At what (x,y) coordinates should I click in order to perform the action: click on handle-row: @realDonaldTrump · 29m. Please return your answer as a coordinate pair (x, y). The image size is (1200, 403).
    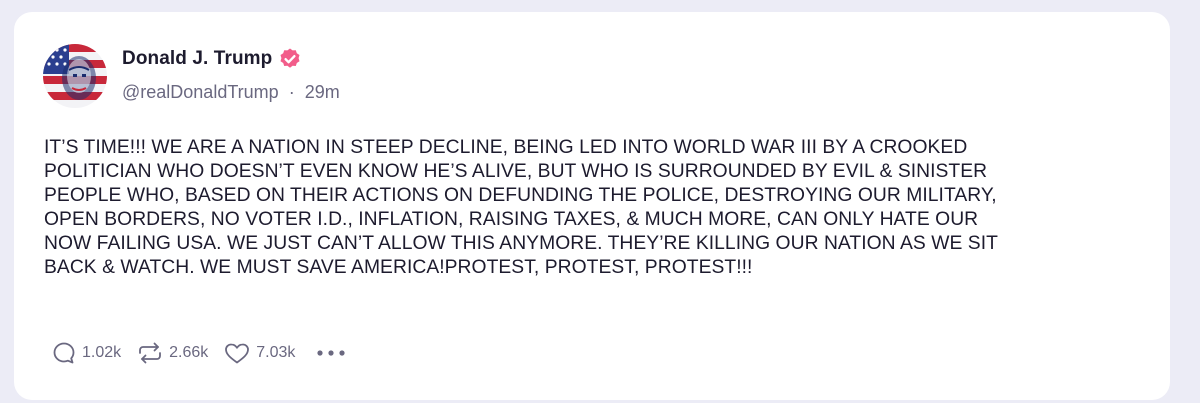
    Looking at the image, I should click on (231, 92).